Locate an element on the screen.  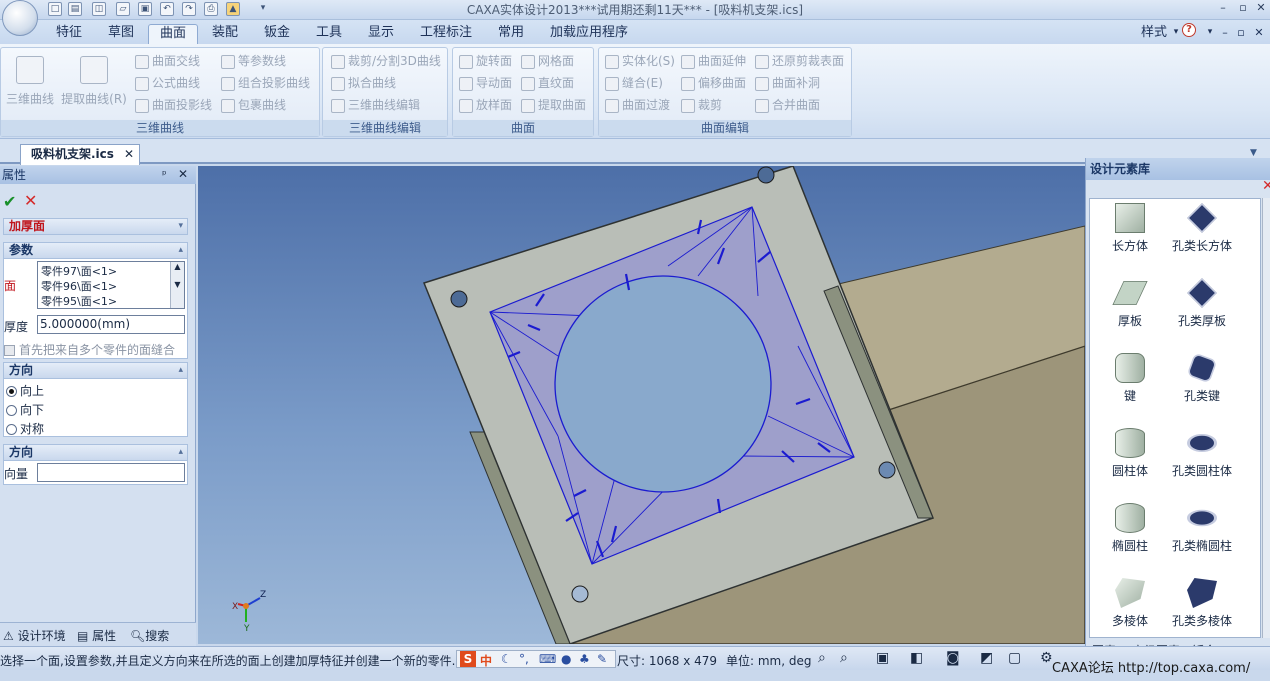
lib-key: 键 is located at coordinates (1130, 378).